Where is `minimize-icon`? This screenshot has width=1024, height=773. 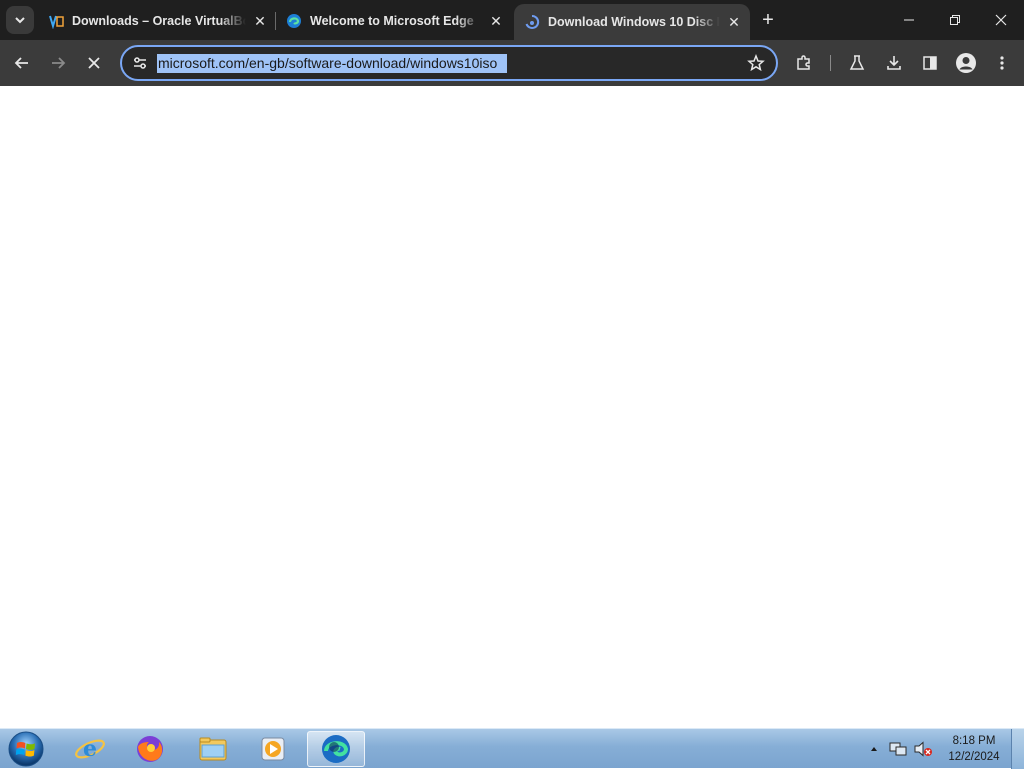 minimize-icon is located at coordinates (909, 20).